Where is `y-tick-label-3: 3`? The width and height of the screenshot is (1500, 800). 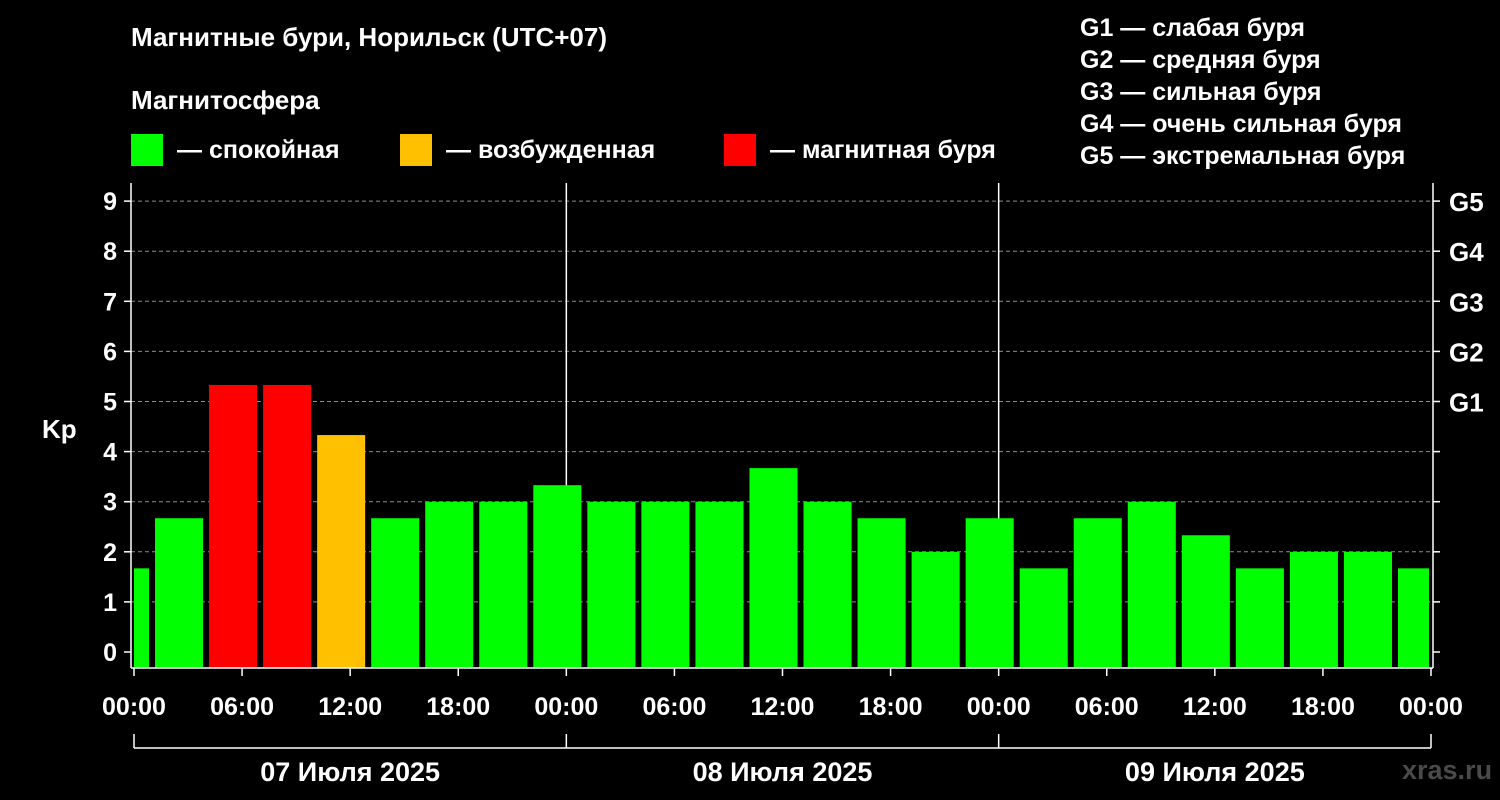 y-tick-label-3: 3 is located at coordinates (110, 503).